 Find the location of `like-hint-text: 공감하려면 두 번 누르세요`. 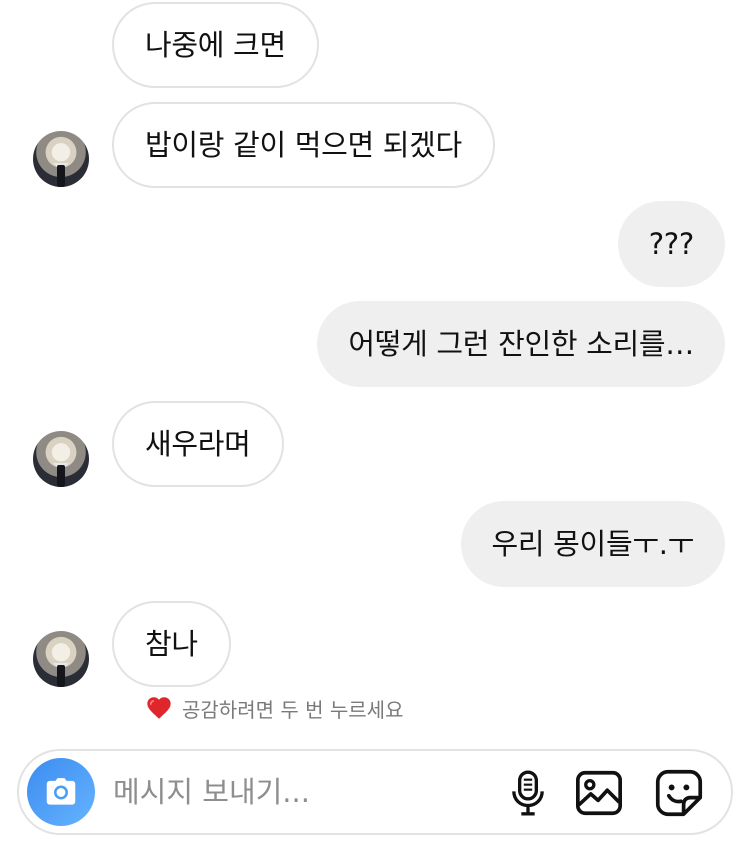

like-hint-text: 공감하려면 두 번 누르세요 is located at coordinates (293, 709).